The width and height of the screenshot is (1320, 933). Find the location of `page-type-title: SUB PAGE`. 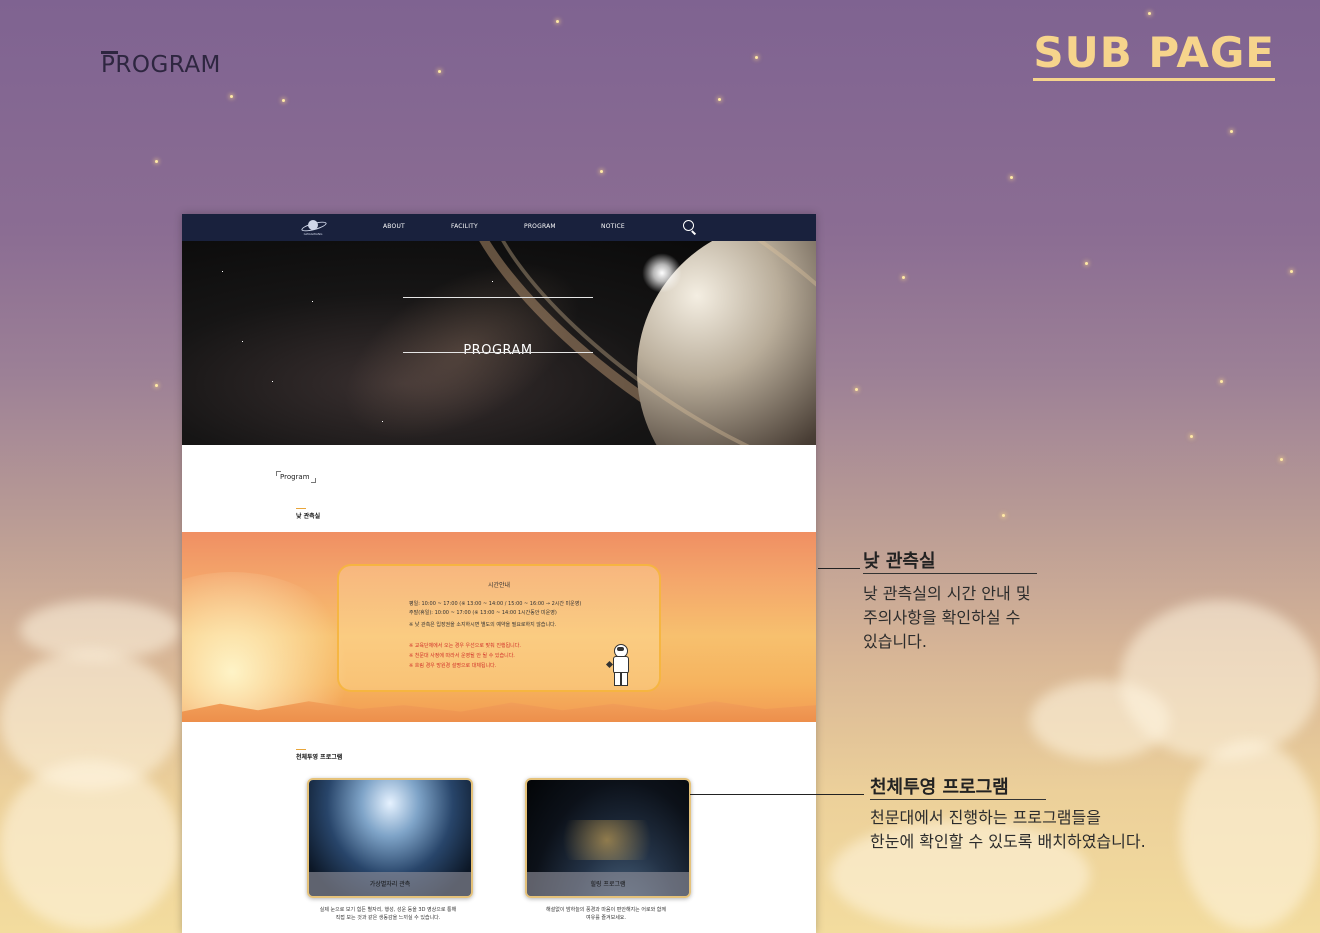

page-type-title: SUB PAGE is located at coordinates (1154, 54).